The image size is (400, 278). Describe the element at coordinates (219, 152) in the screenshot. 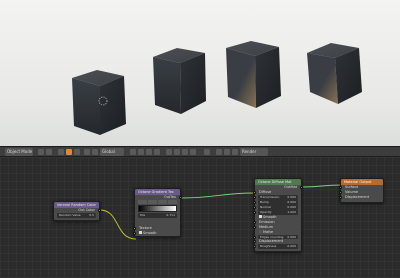

I see `snap-icon` at that location.